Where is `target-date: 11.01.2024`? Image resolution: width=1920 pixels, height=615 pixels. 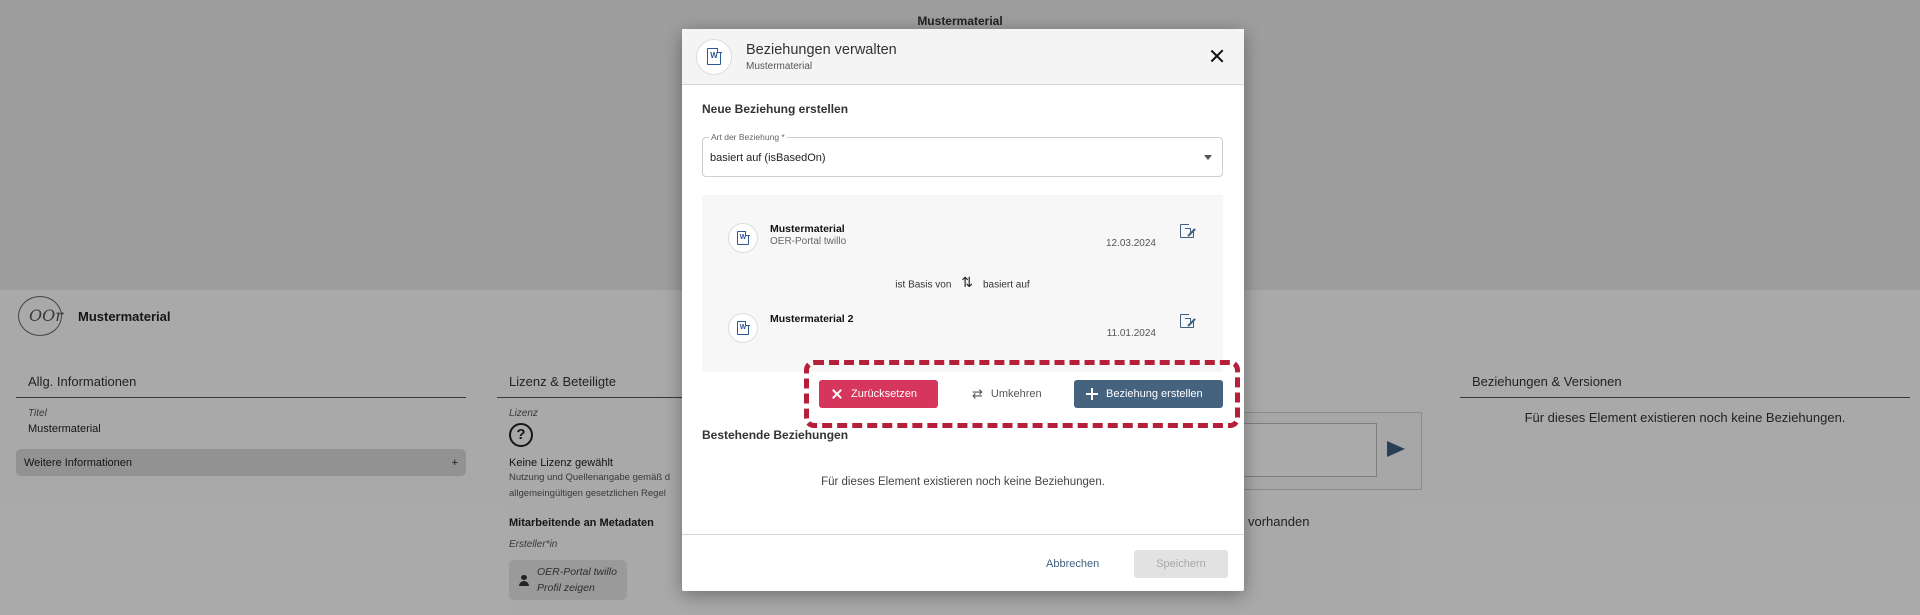 target-date: 11.01.2024 is located at coordinates (1131, 333).